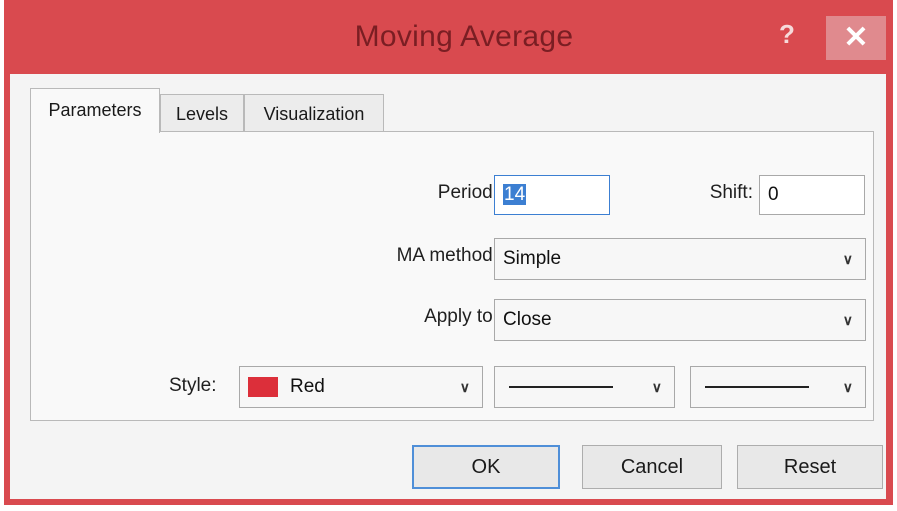  I want to click on ma-method-value: Simple, so click(532, 258).